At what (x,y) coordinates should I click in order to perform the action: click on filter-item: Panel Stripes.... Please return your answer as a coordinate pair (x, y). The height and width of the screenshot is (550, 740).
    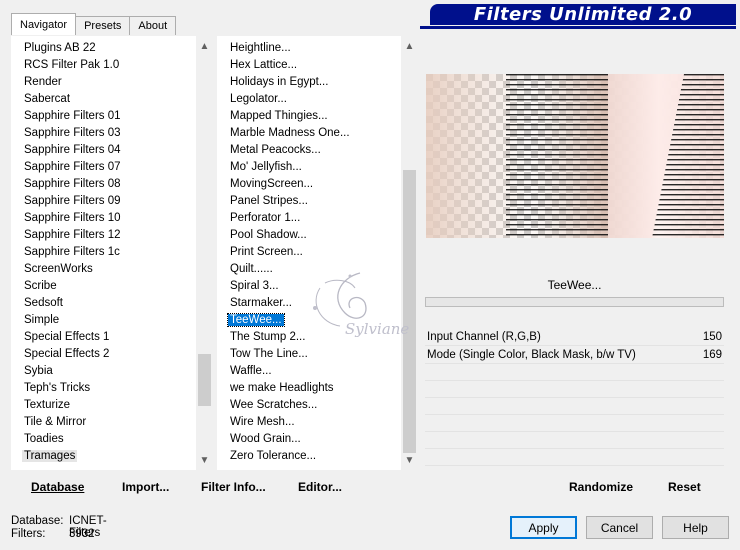
    Looking at the image, I should click on (309, 201).